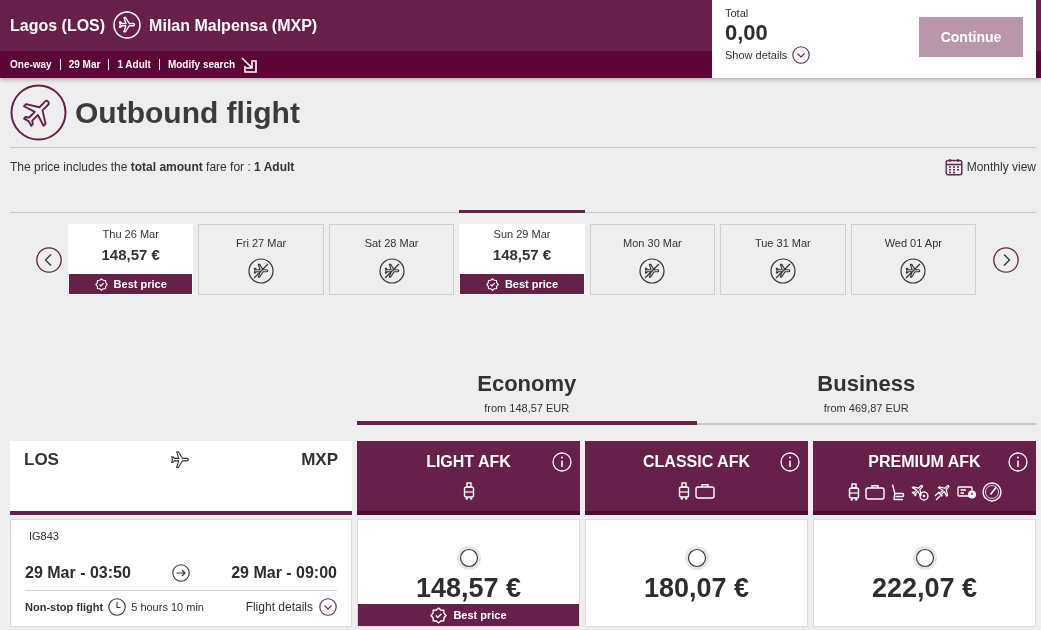 This screenshot has height=630, width=1041. I want to click on fare-option: 148,57 € Best price, so click(468, 573).